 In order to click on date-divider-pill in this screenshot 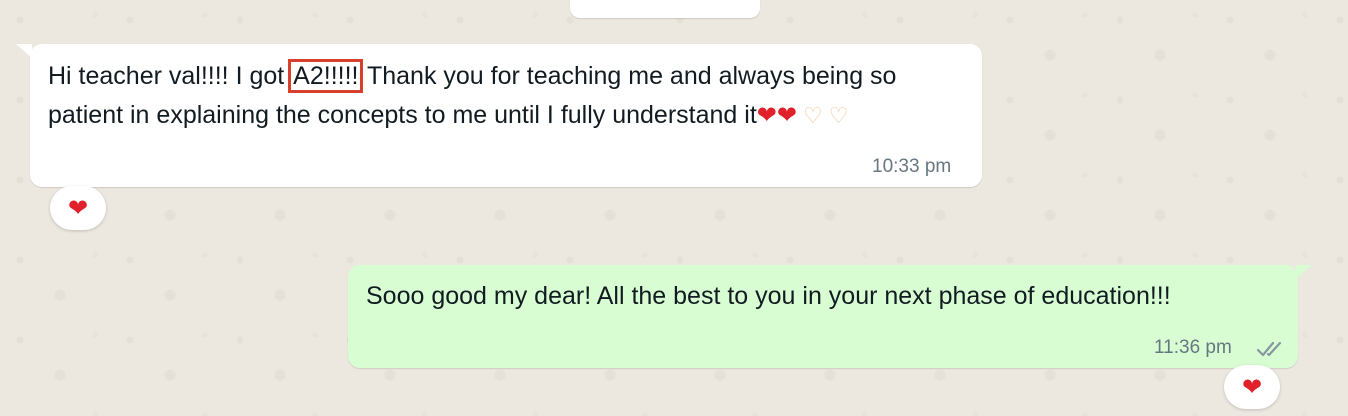, I will do `click(665, 9)`.